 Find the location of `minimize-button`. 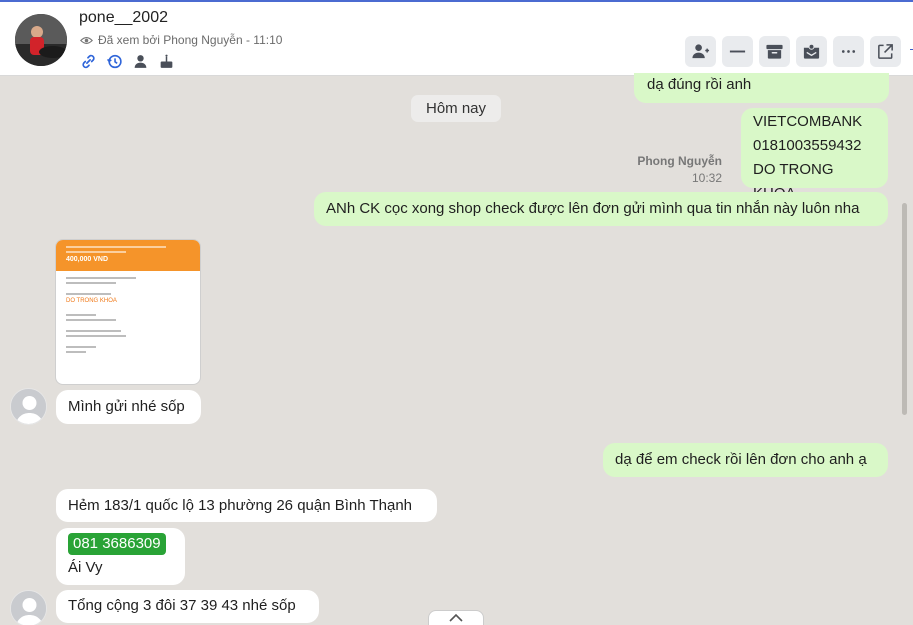

minimize-button is located at coordinates (737, 51).